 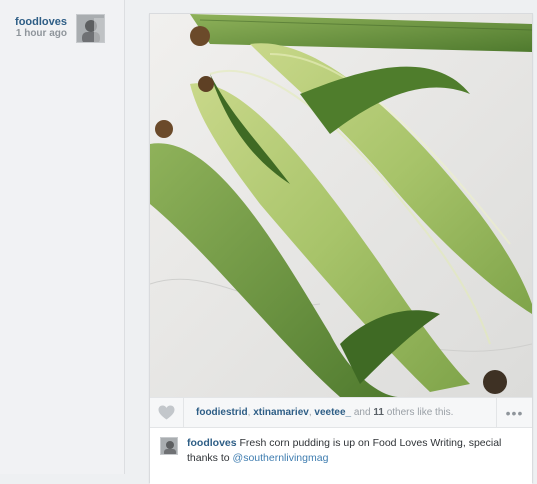 What do you see at coordinates (124, 237) in the screenshot?
I see `column-divider` at bounding box center [124, 237].